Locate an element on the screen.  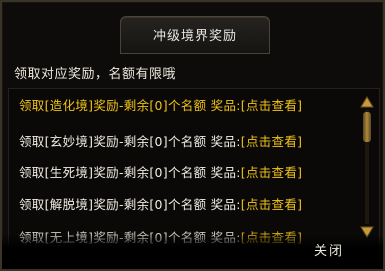
reward-row-xuanmiao: 领取[玄妙境]奖励-剩余[0]个名额 奖品:[点击查看] is located at coordinates (188, 142).